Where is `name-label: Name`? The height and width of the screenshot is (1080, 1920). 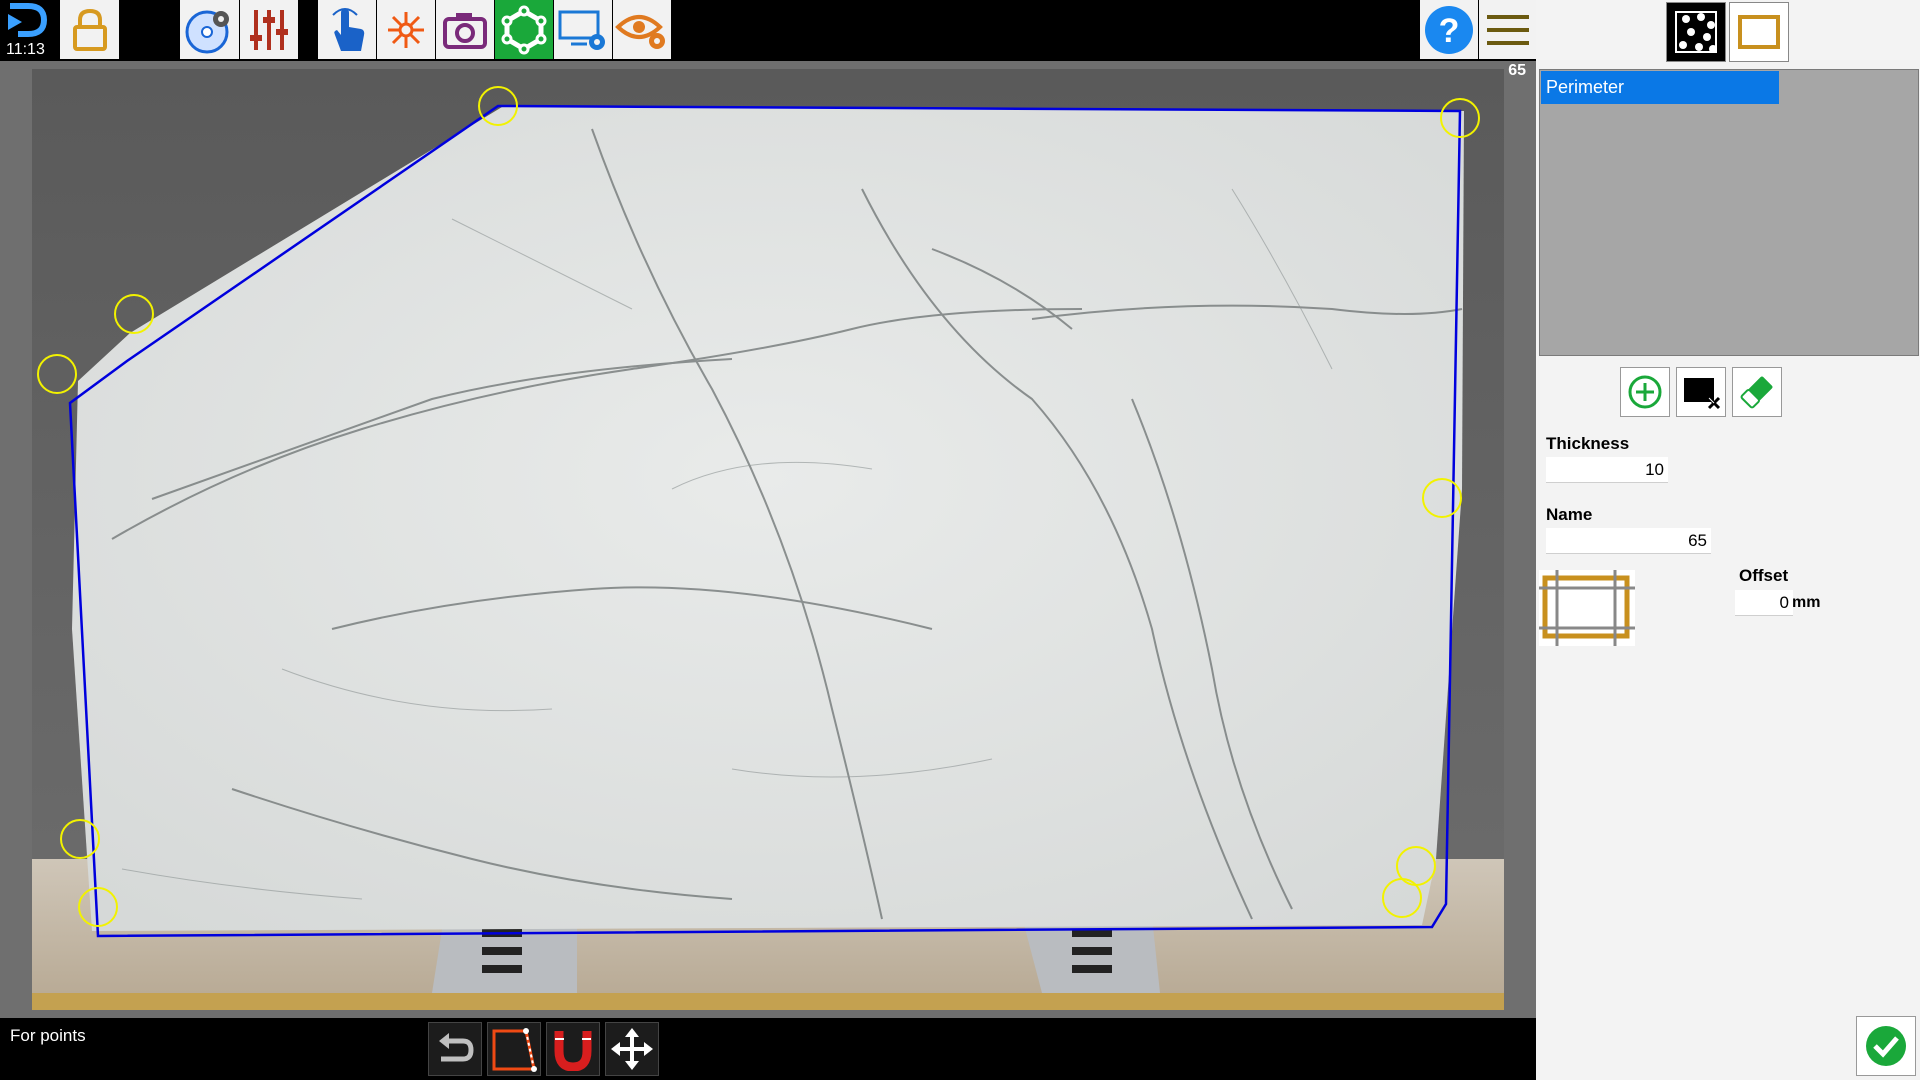 name-label: Name is located at coordinates (1569, 514).